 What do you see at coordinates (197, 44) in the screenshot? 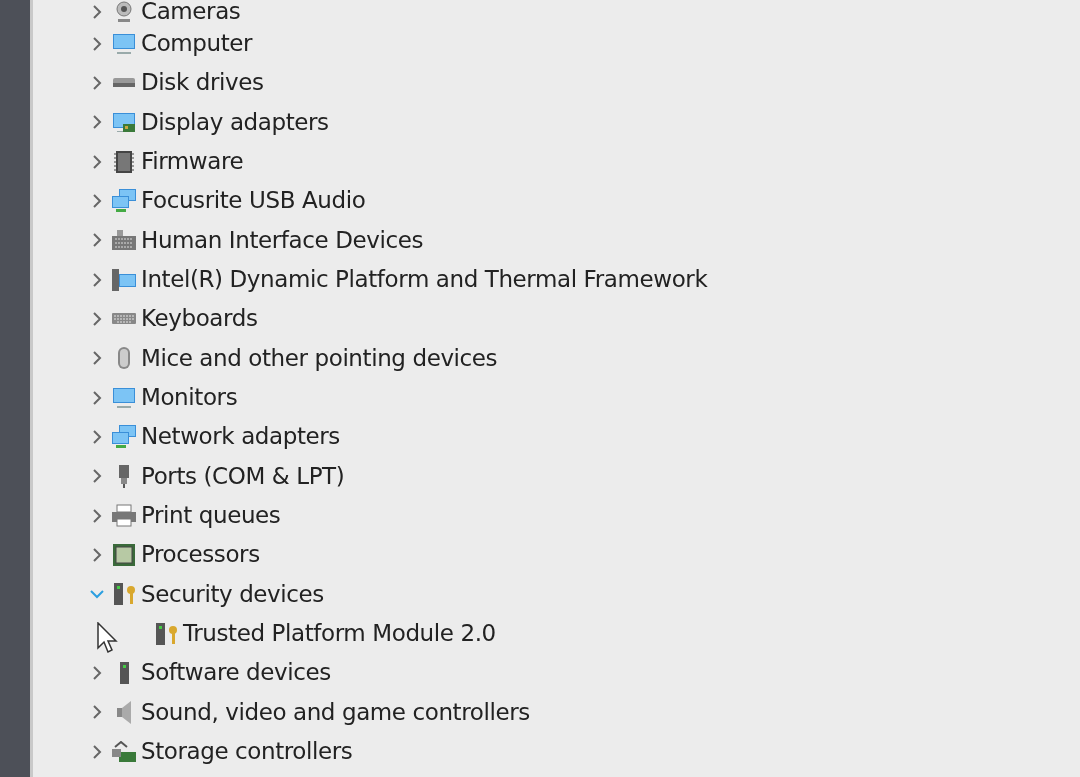
I see `tree-item-label: Computer` at bounding box center [197, 44].